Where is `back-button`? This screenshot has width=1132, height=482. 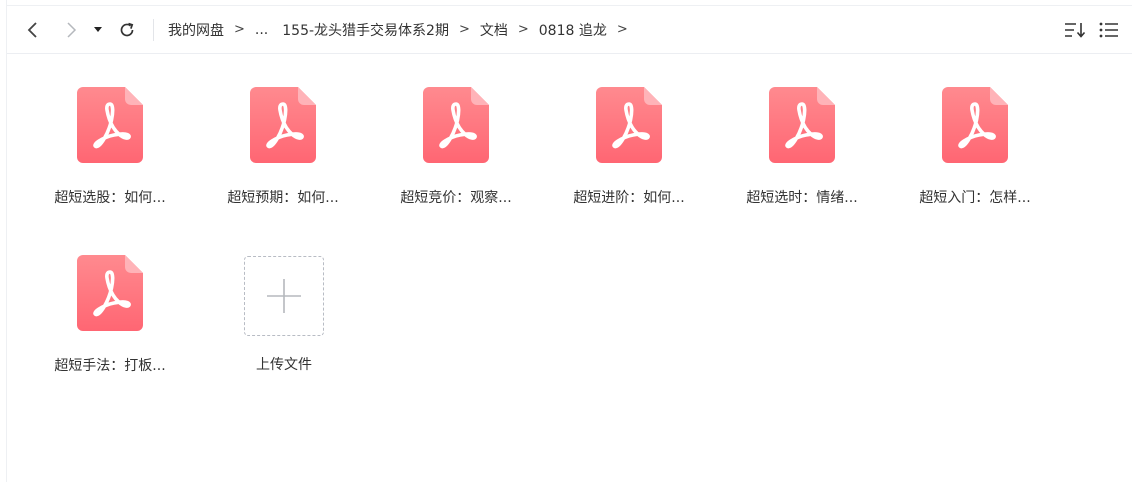 back-button is located at coordinates (33, 30).